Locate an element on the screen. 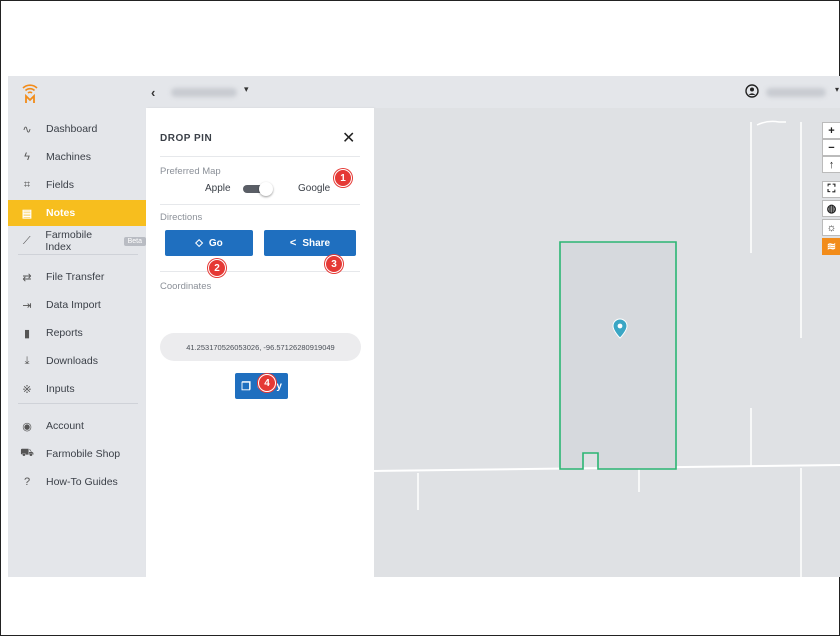 The width and height of the screenshot is (840, 636). field-frame-icon: ⌗ is located at coordinates (27, 184).